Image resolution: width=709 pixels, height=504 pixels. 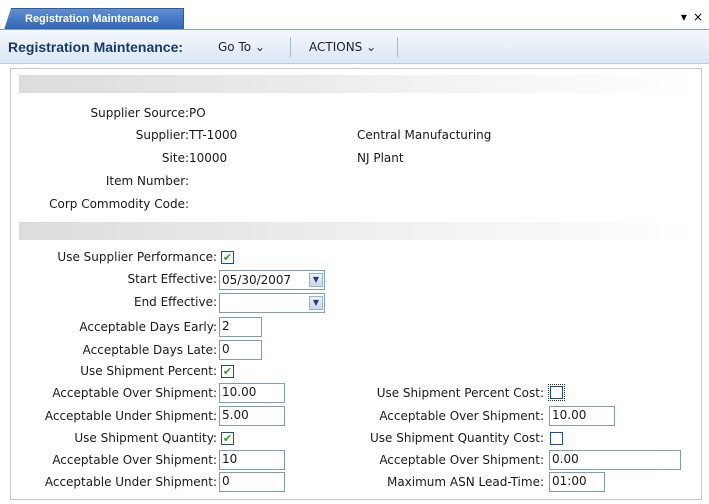 I want to click on max-asn-lead-time-label: Maximum ASN Lead-Time:, so click(x=465, y=482).